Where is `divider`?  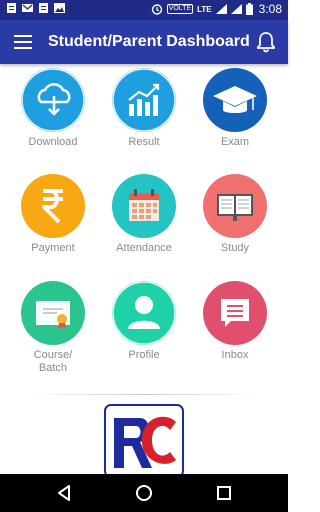
divider is located at coordinates (144, 394).